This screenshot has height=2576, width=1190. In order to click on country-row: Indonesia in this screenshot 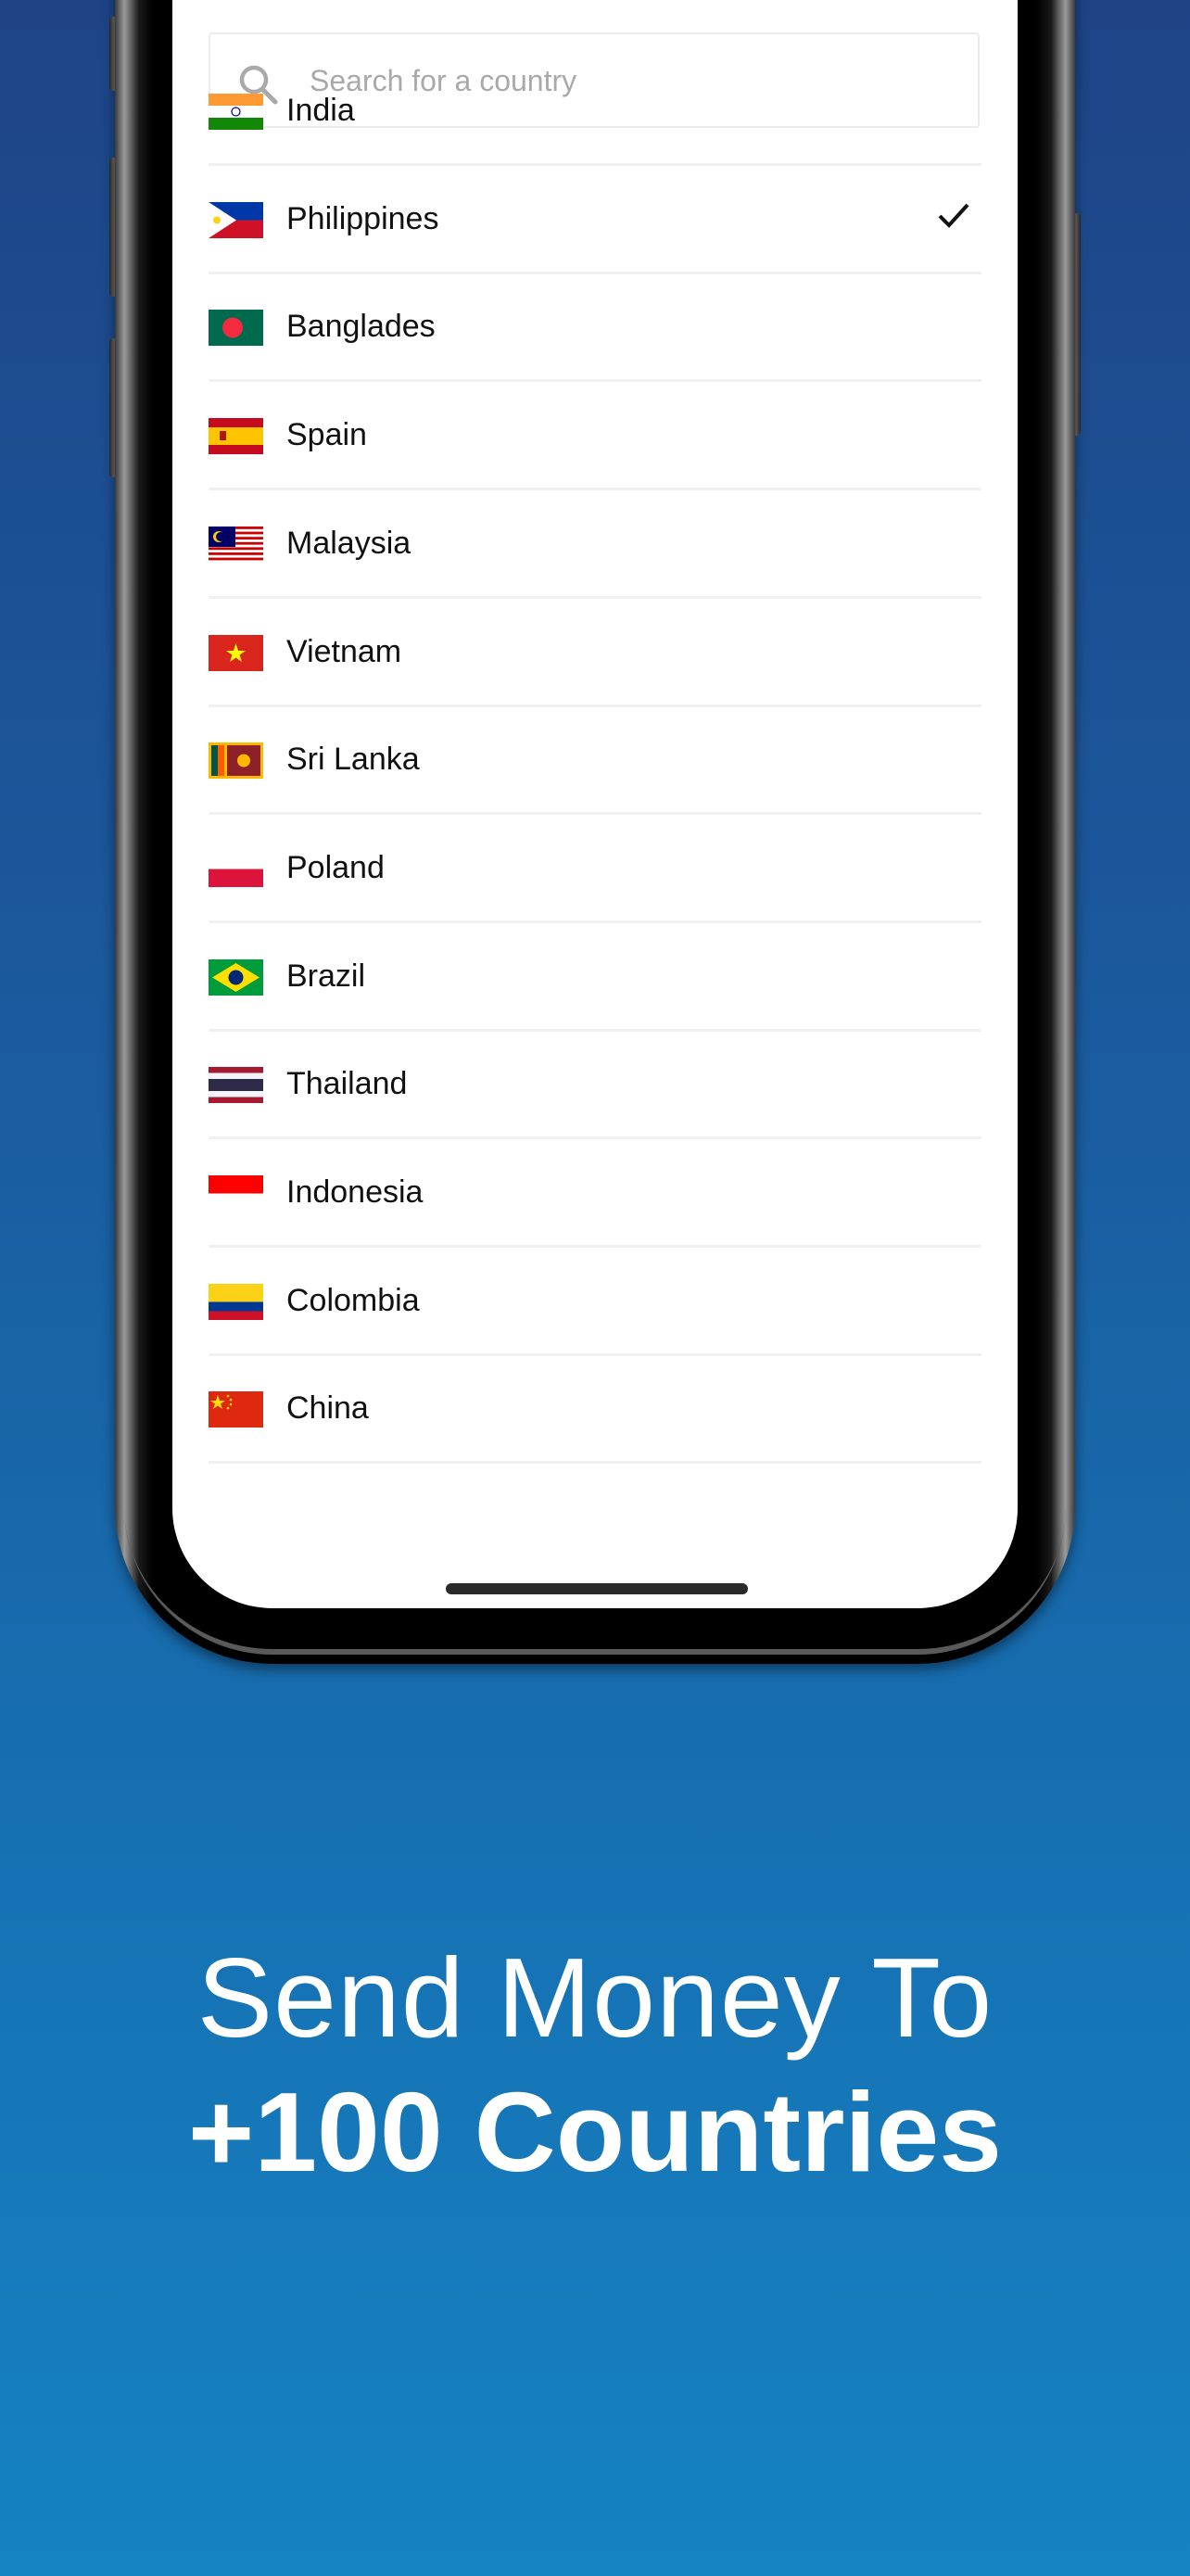, I will do `click(595, 1194)`.